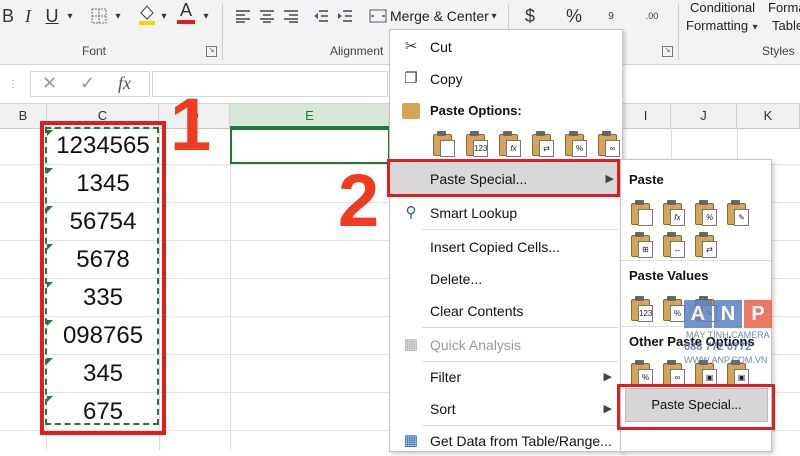  What do you see at coordinates (411, 212) in the screenshot?
I see `search-icon: ⚲` at bounding box center [411, 212].